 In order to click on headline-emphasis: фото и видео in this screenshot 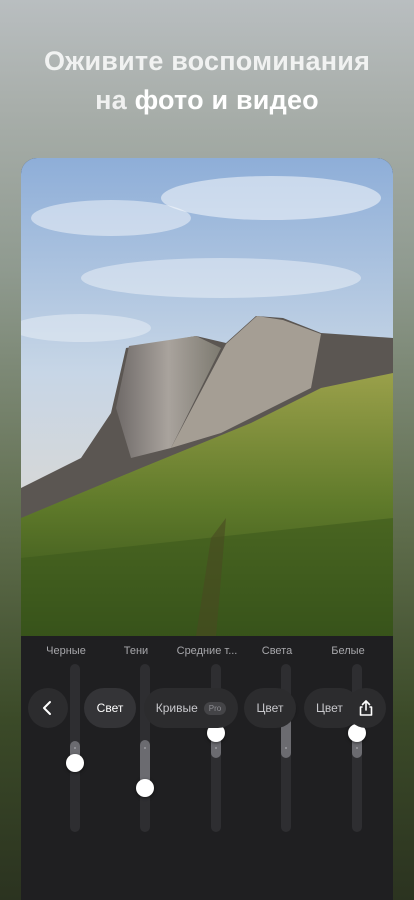, I will do `click(226, 100)`.